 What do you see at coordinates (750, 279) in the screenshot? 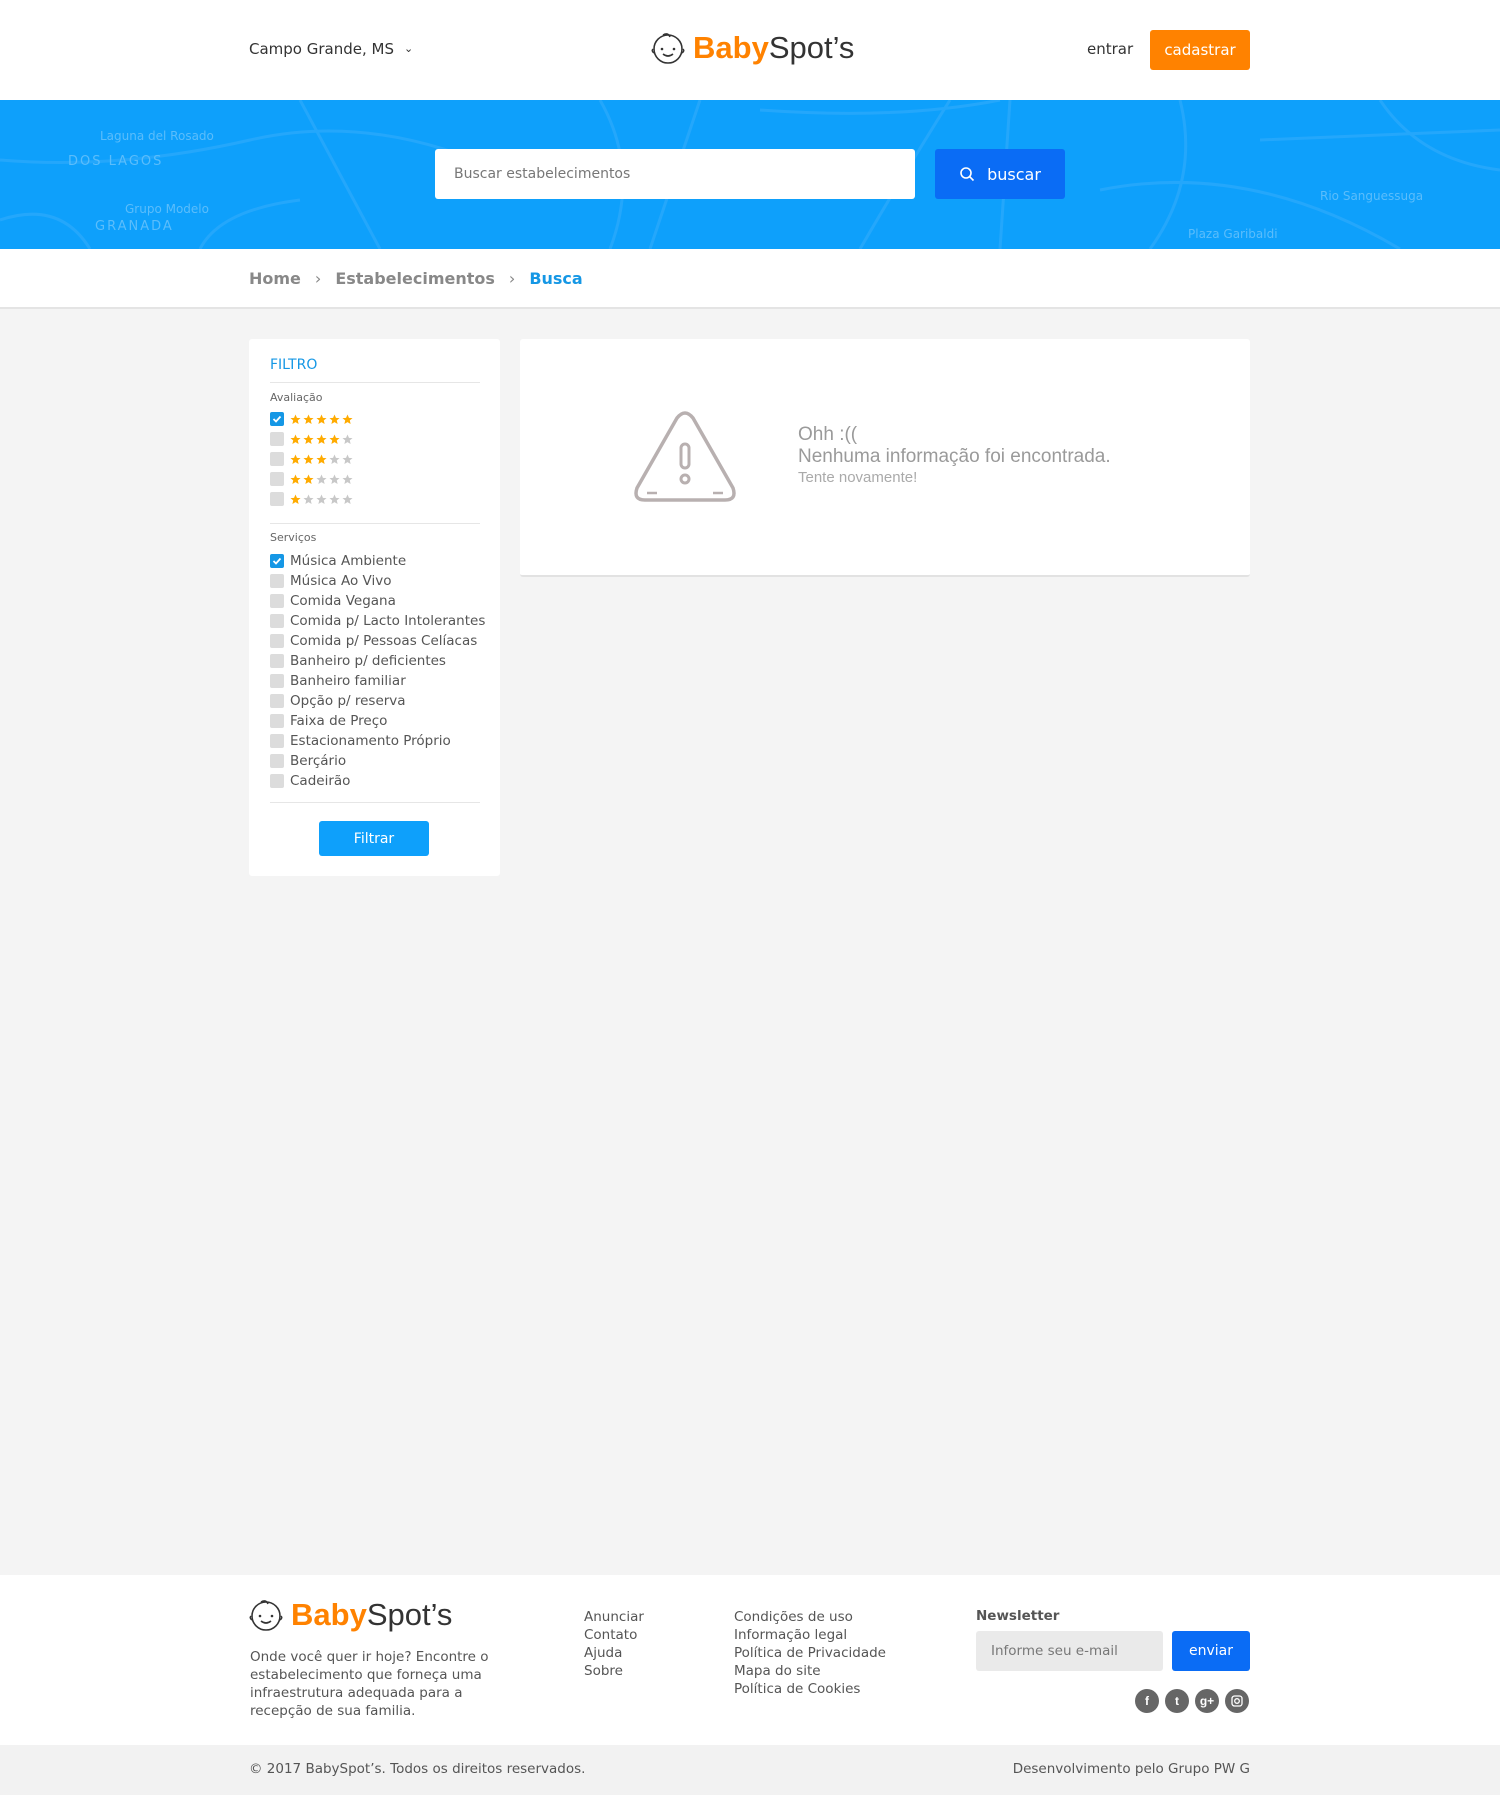
I see `breadcrumb-bar: Home › Estabelecimentos › Busca` at bounding box center [750, 279].